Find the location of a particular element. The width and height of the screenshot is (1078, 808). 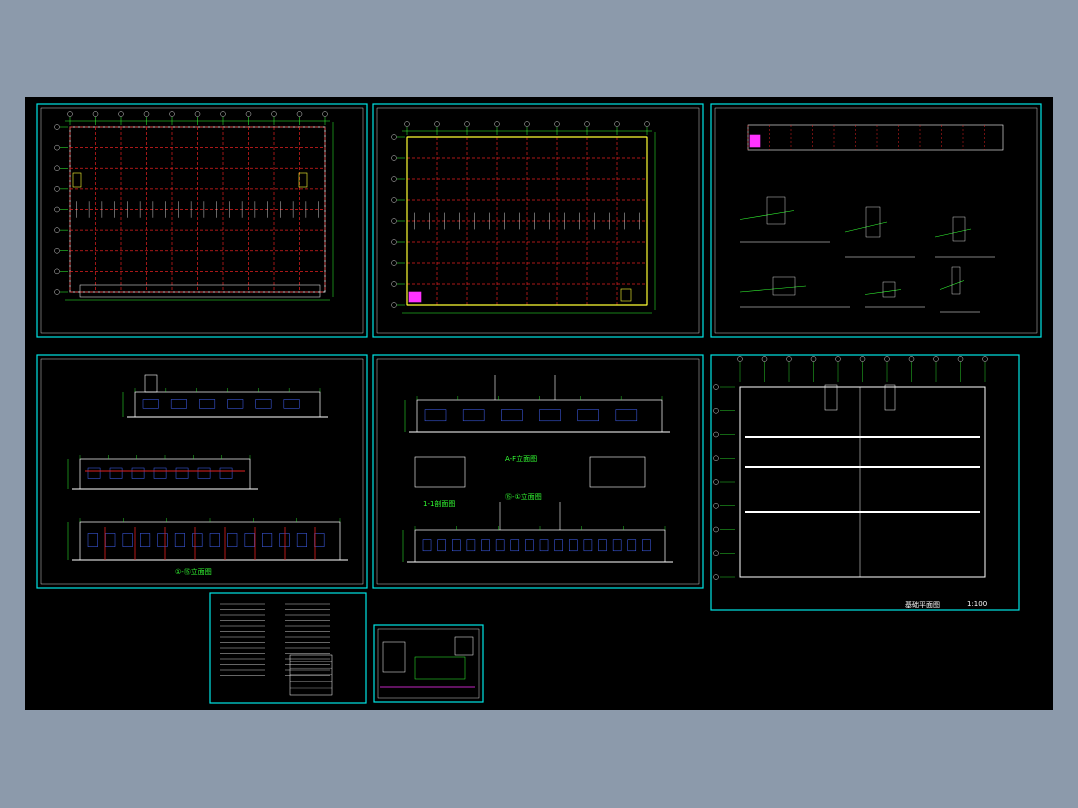

foundation-plan-scale: 1:100 is located at coordinates (977, 604).